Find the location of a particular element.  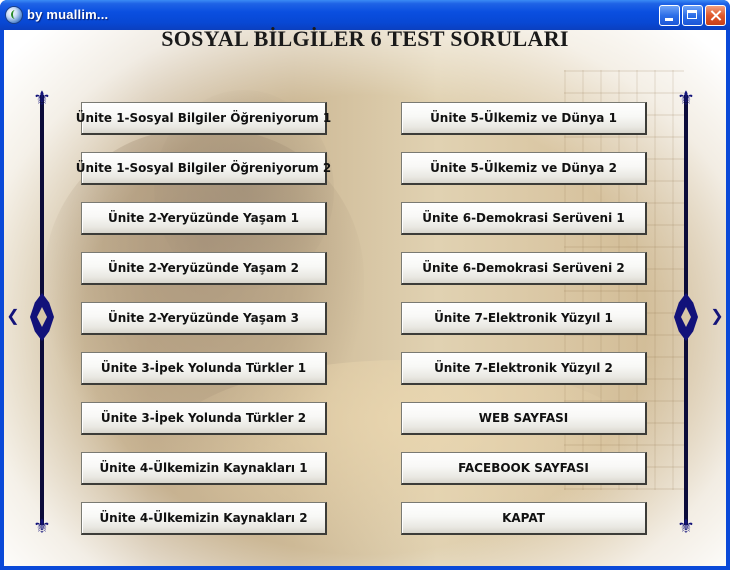

left-arrow-ornament-icon: ❮ is located at coordinates (13, 316).